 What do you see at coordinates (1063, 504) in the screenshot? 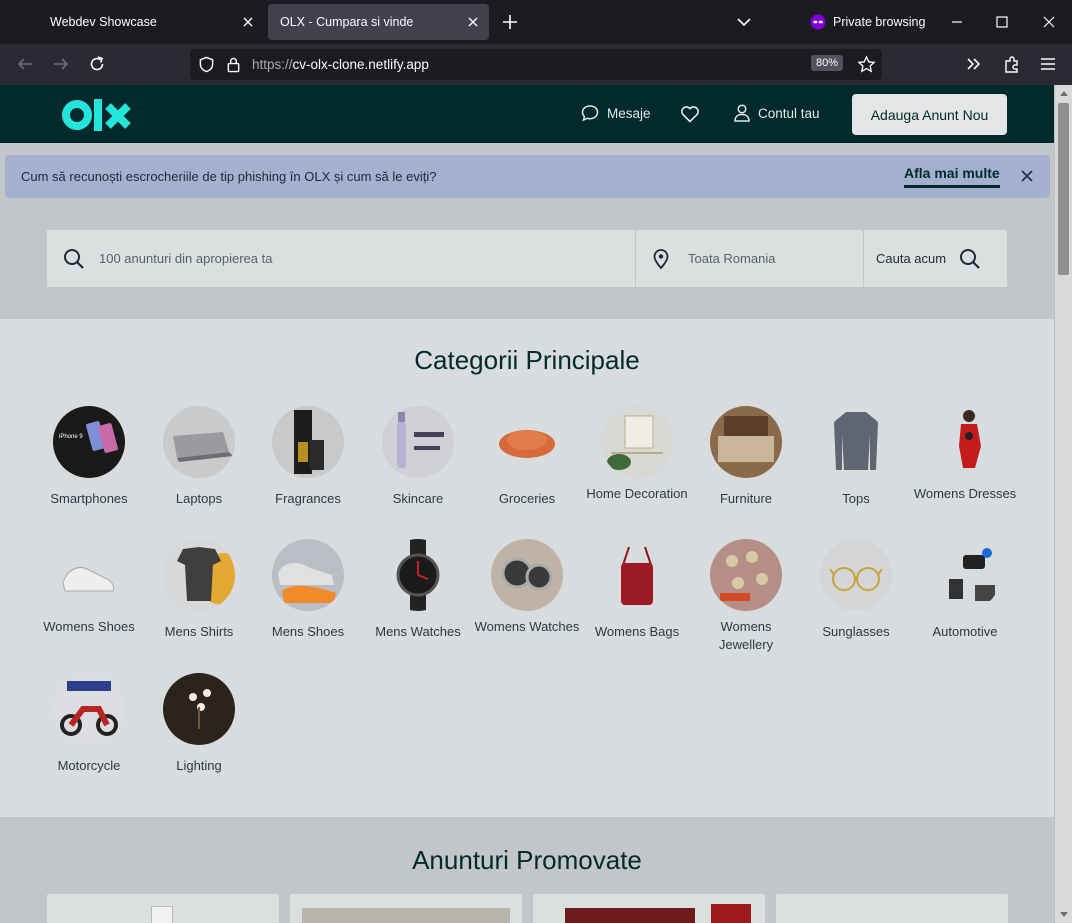
I see `page-scrollbar` at bounding box center [1063, 504].